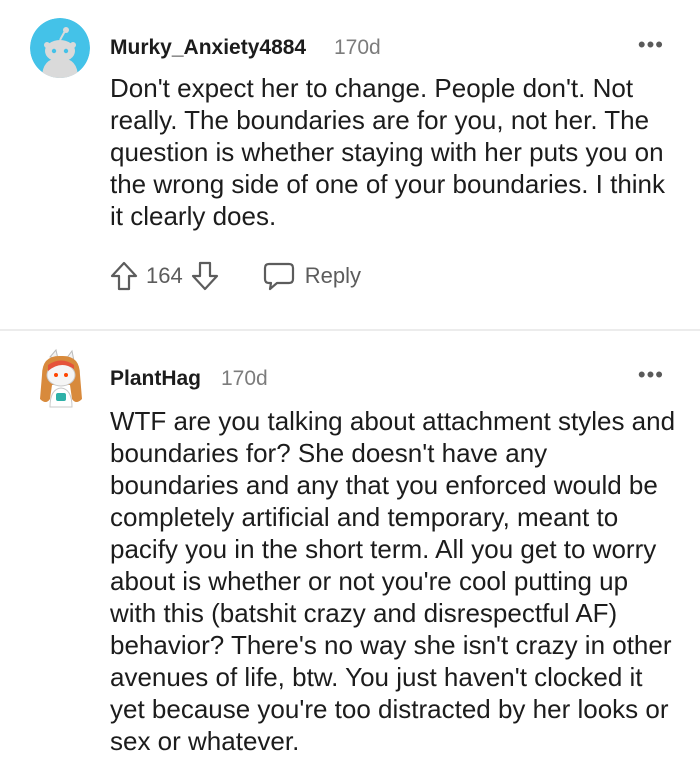  Describe the element at coordinates (651, 375) in the screenshot. I see `more-options-icon: •••` at that location.